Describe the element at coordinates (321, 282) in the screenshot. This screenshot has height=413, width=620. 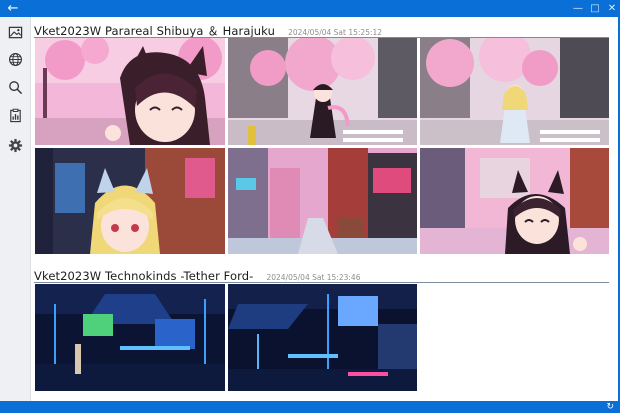
I see `group-divider` at that location.